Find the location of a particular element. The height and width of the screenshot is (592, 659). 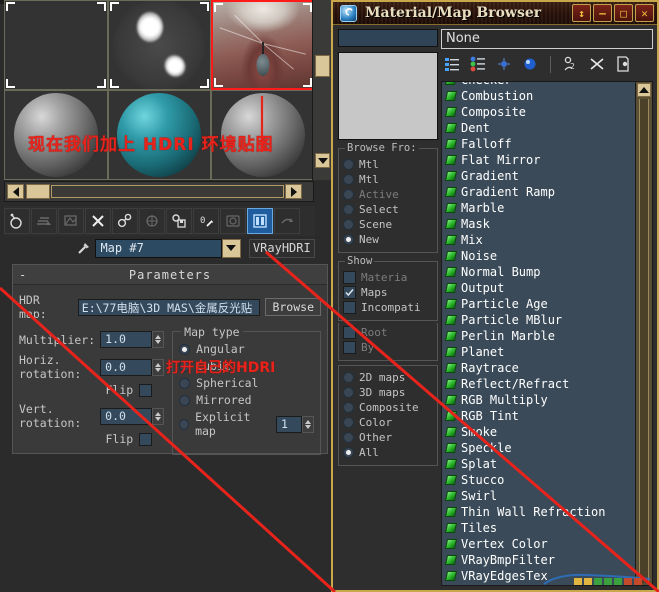

vert-rotation-stepper: 0.0 is located at coordinates (132, 416).